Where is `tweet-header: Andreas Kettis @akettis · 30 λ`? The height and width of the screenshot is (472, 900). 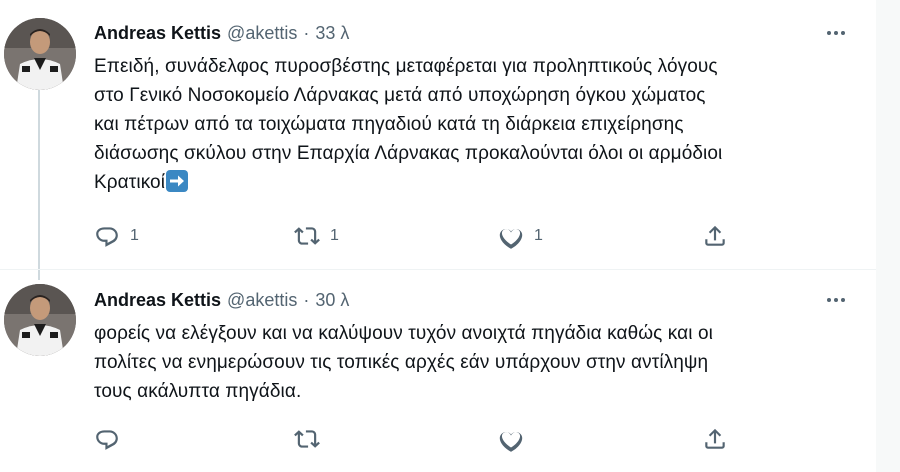 tweet-header: Andreas Kettis @akettis · 30 λ is located at coordinates (221, 300).